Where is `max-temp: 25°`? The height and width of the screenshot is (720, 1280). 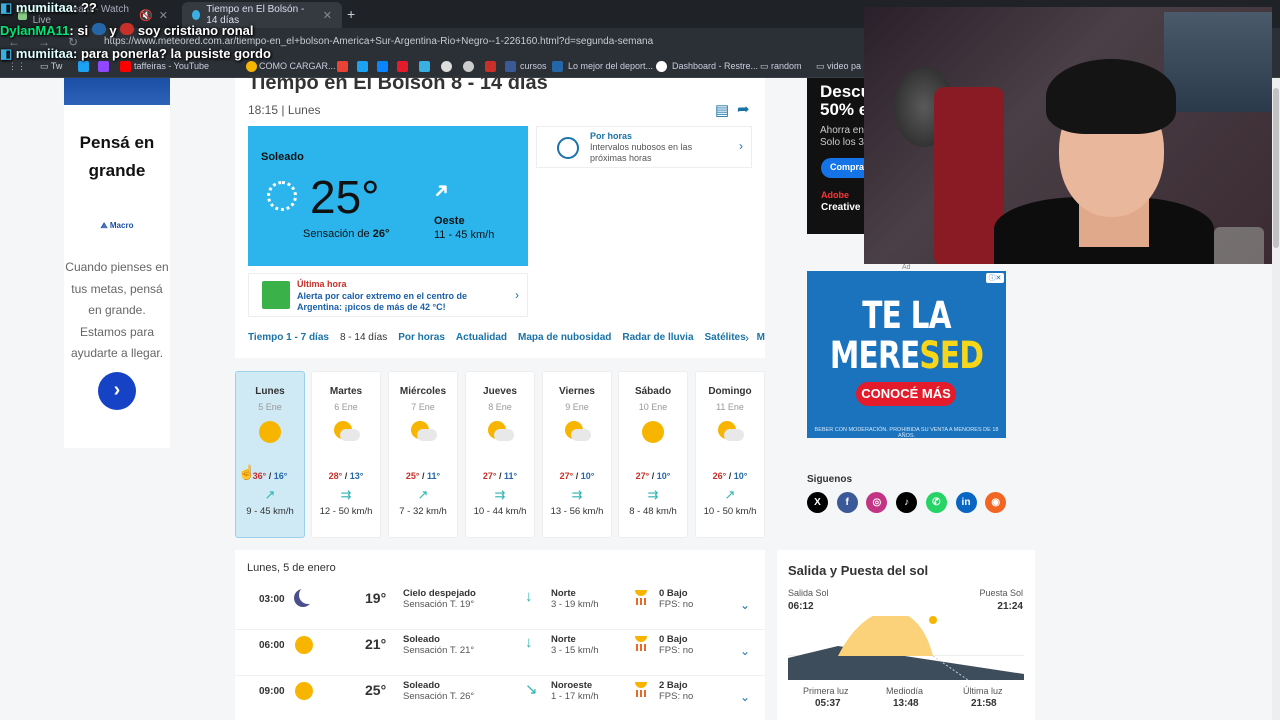 max-temp: 25° is located at coordinates (412, 476).